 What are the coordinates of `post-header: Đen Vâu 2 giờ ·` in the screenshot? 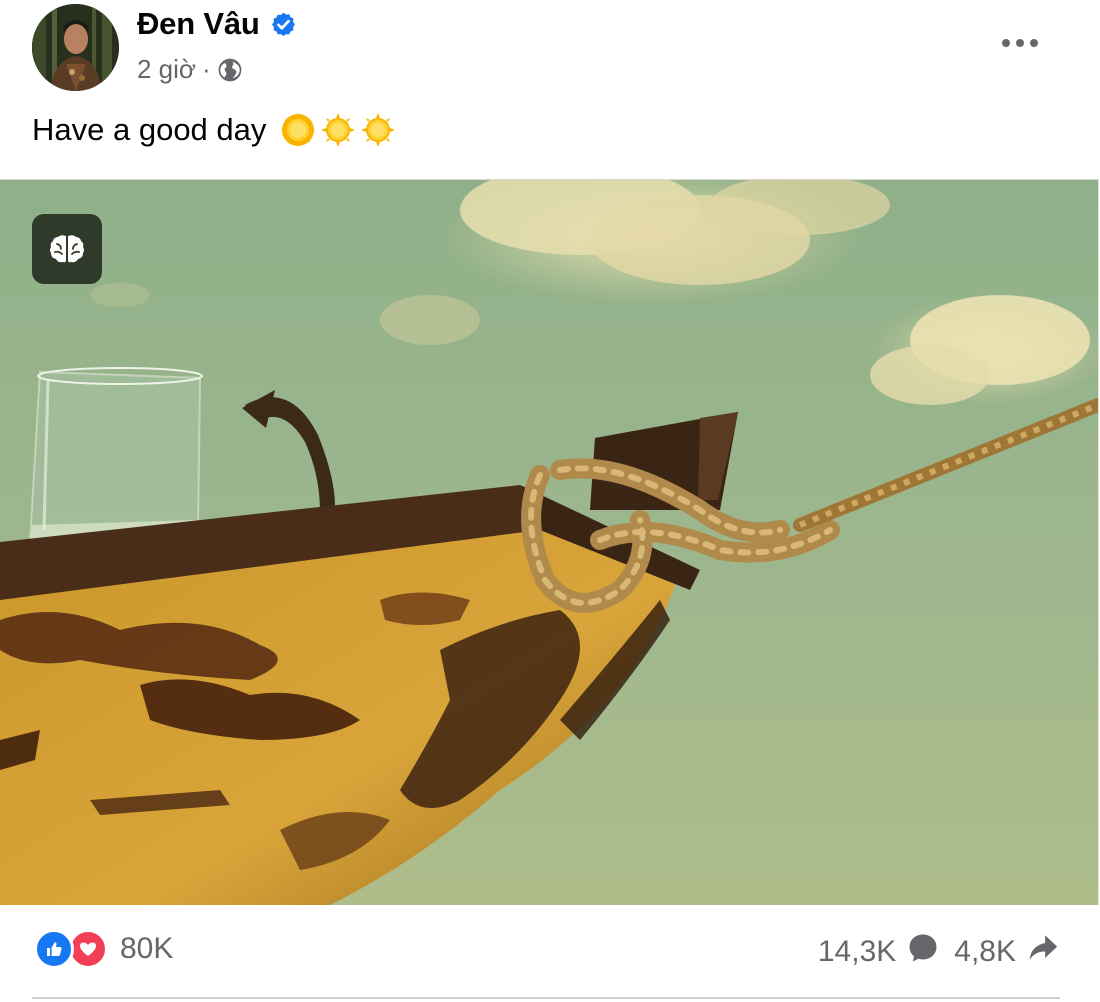 It's located at (550, 50).